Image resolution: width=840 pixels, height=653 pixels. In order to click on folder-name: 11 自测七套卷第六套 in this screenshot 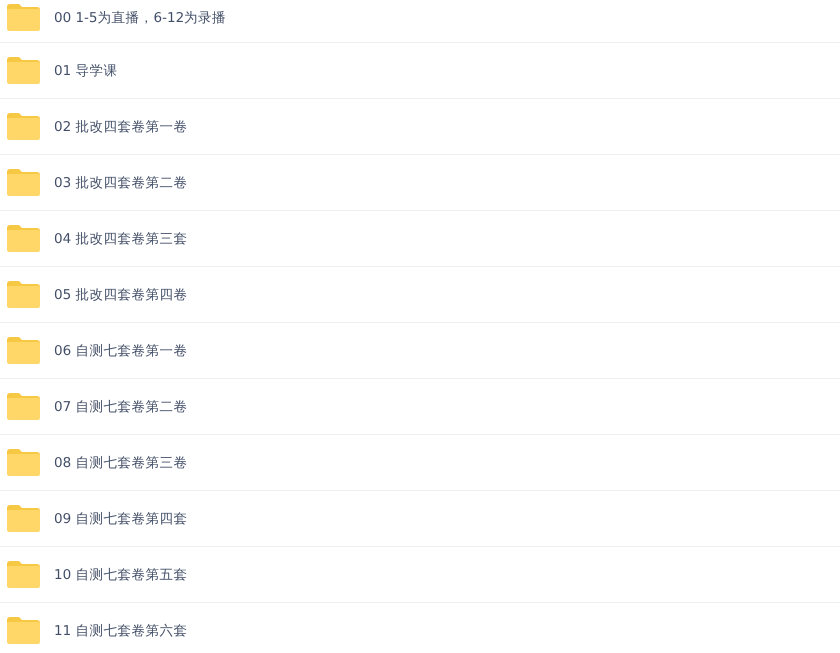, I will do `click(121, 631)`.